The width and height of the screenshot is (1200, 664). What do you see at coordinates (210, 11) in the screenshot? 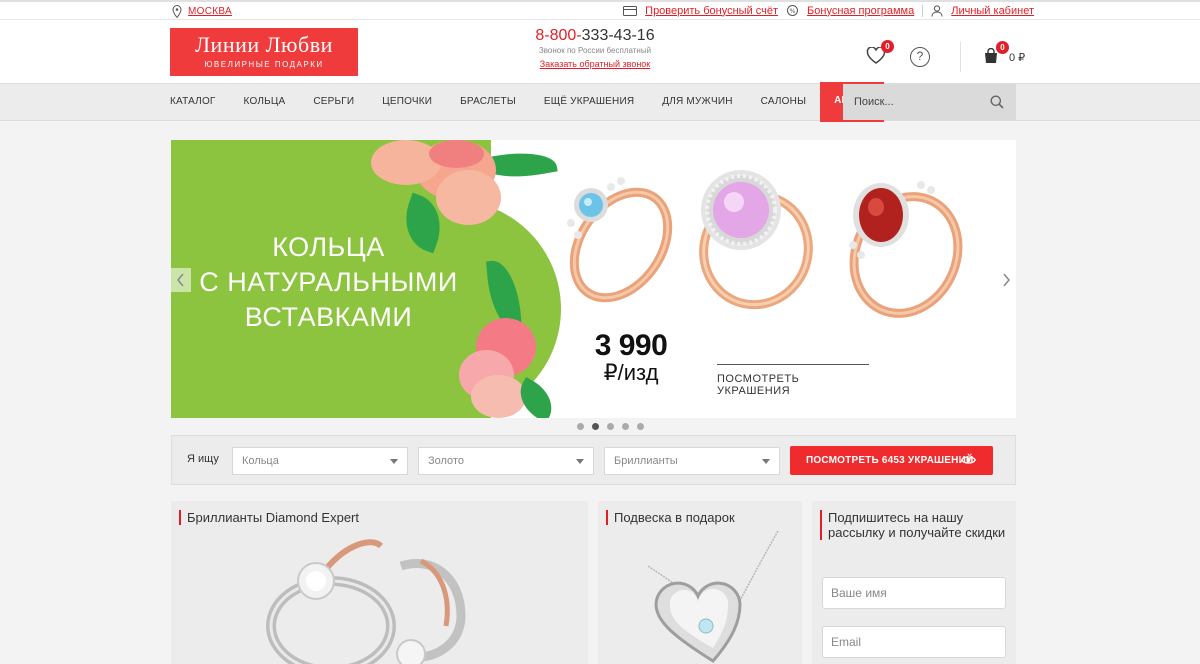
I see `city-name: МОСКВА` at bounding box center [210, 11].